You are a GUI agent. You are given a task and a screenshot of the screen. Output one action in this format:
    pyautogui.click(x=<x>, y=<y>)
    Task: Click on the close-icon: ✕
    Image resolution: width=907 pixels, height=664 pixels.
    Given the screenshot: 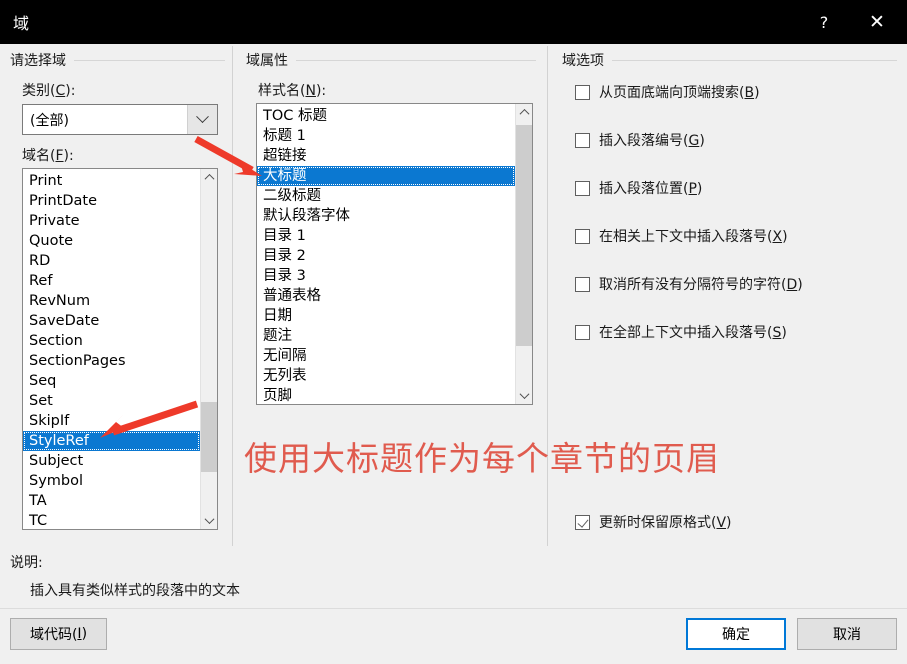 What is the action you would take?
    pyautogui.click(x=877, y=22)
    